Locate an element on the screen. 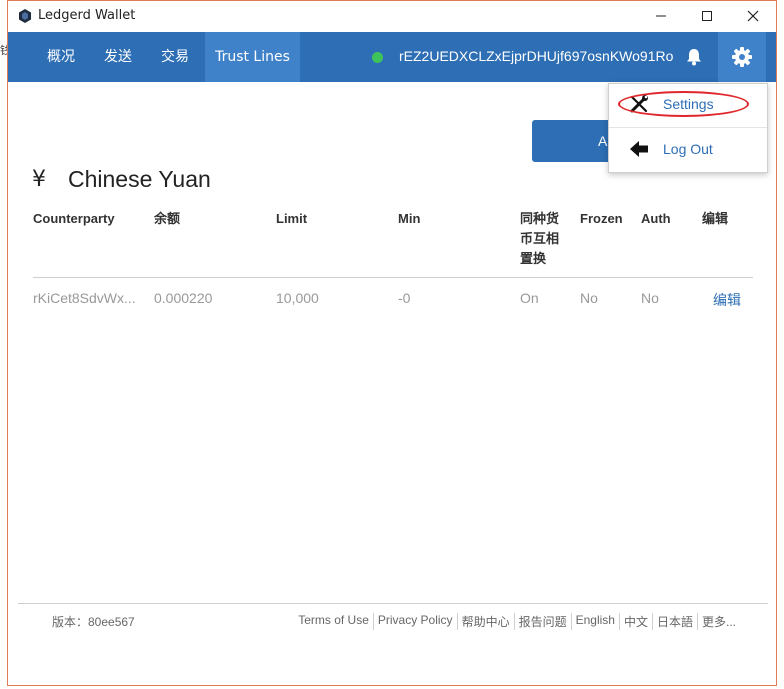 The image size is (784, 689). close-icon is located at coordinates (753, 16).